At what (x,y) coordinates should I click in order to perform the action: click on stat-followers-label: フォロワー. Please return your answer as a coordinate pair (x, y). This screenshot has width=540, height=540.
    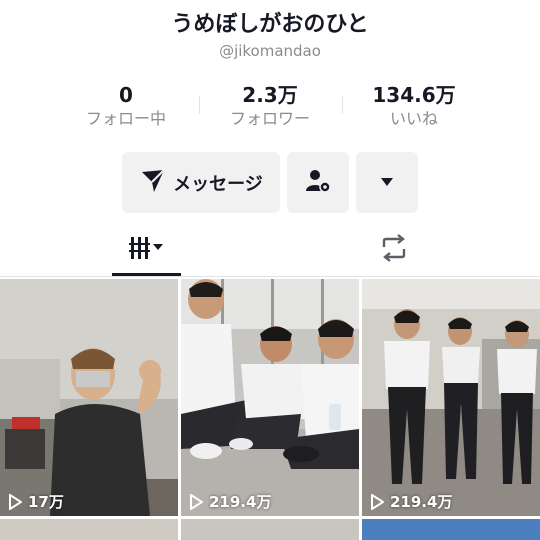
    Looking at the image, I should click on (269, 118).